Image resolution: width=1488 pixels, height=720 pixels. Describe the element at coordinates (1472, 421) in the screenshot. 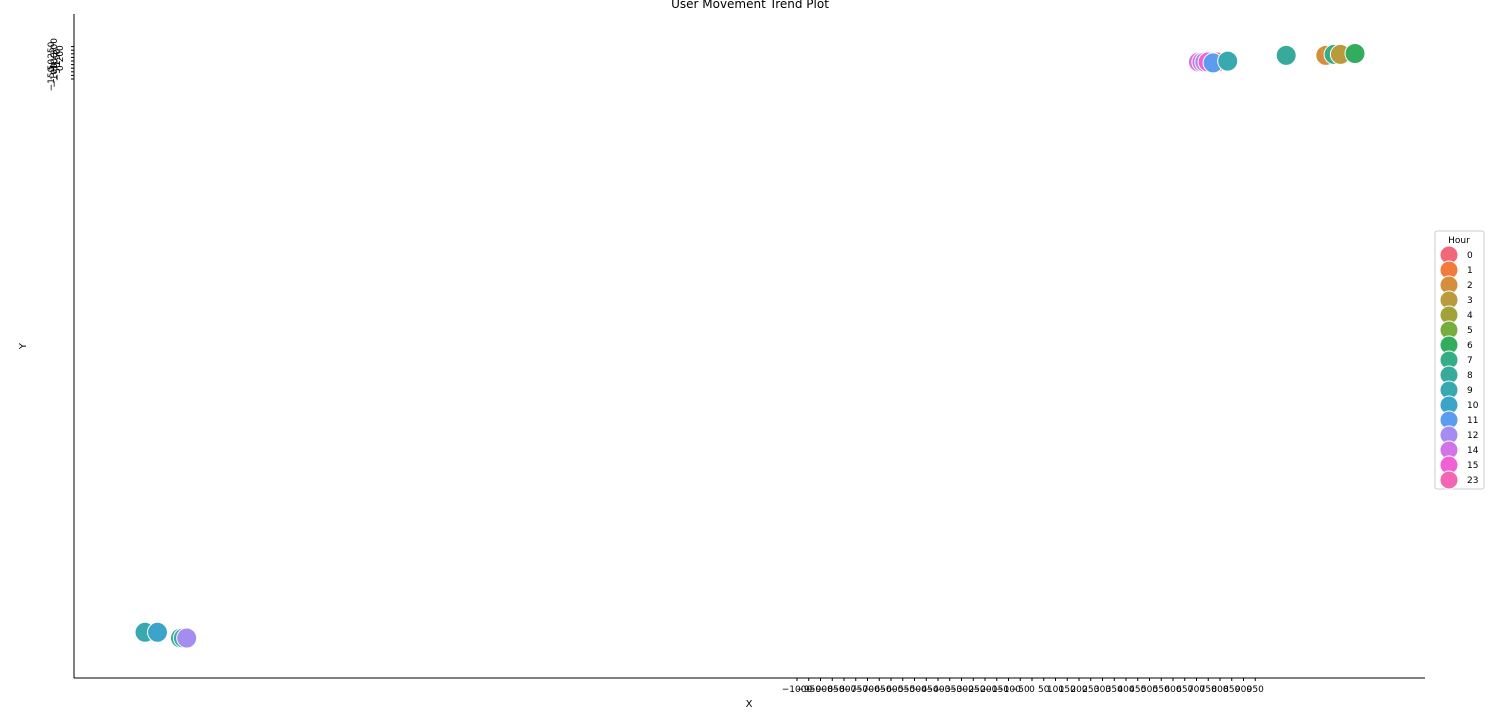

I see `legend-label: 11` at that location.